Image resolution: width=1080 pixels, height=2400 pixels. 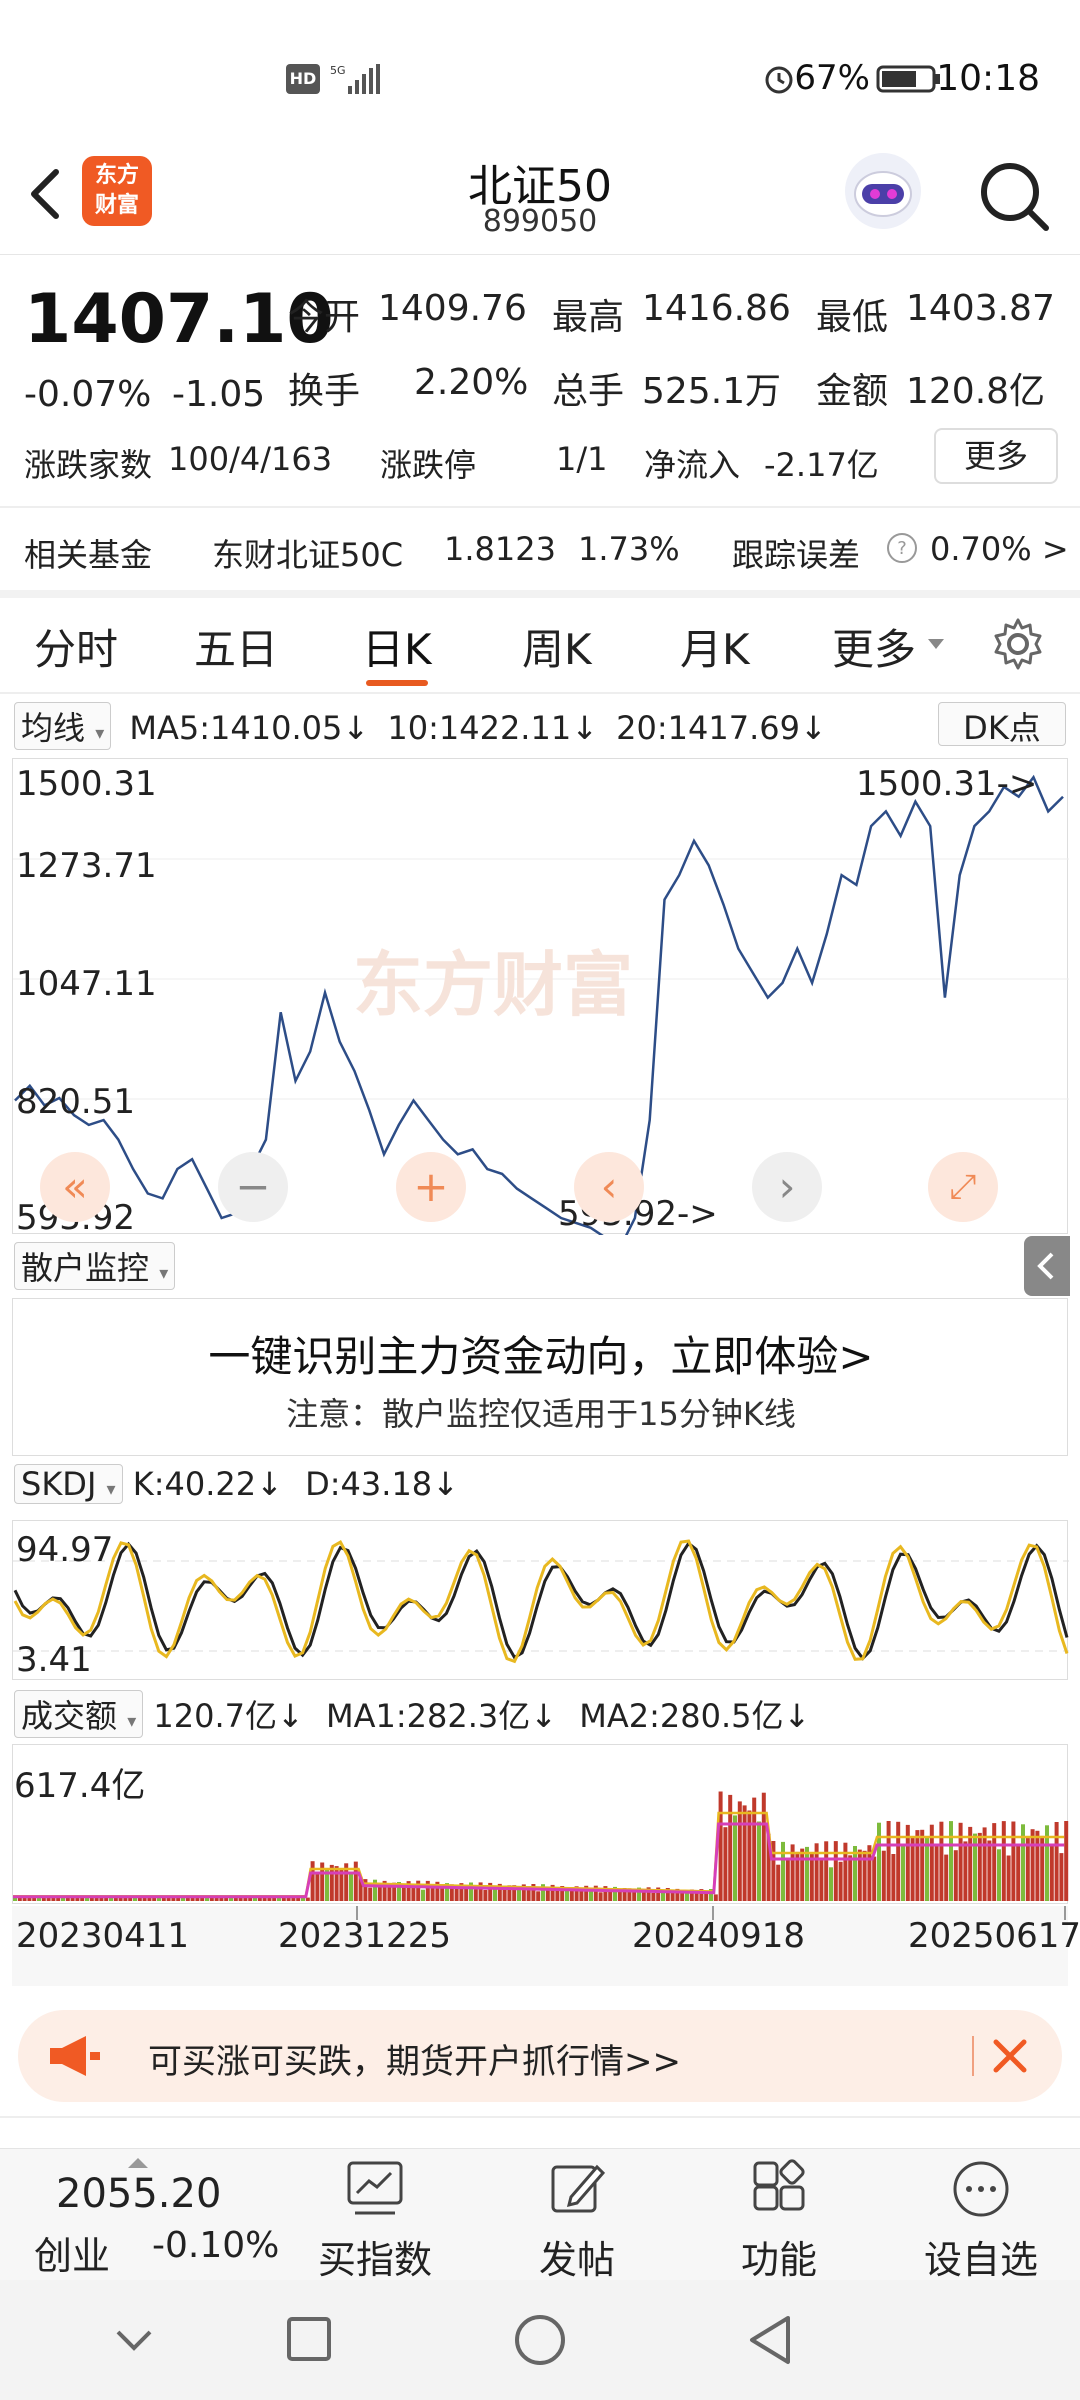 I want to click on volume-y-max: 617.4亿, so click(x=80, y=1786).